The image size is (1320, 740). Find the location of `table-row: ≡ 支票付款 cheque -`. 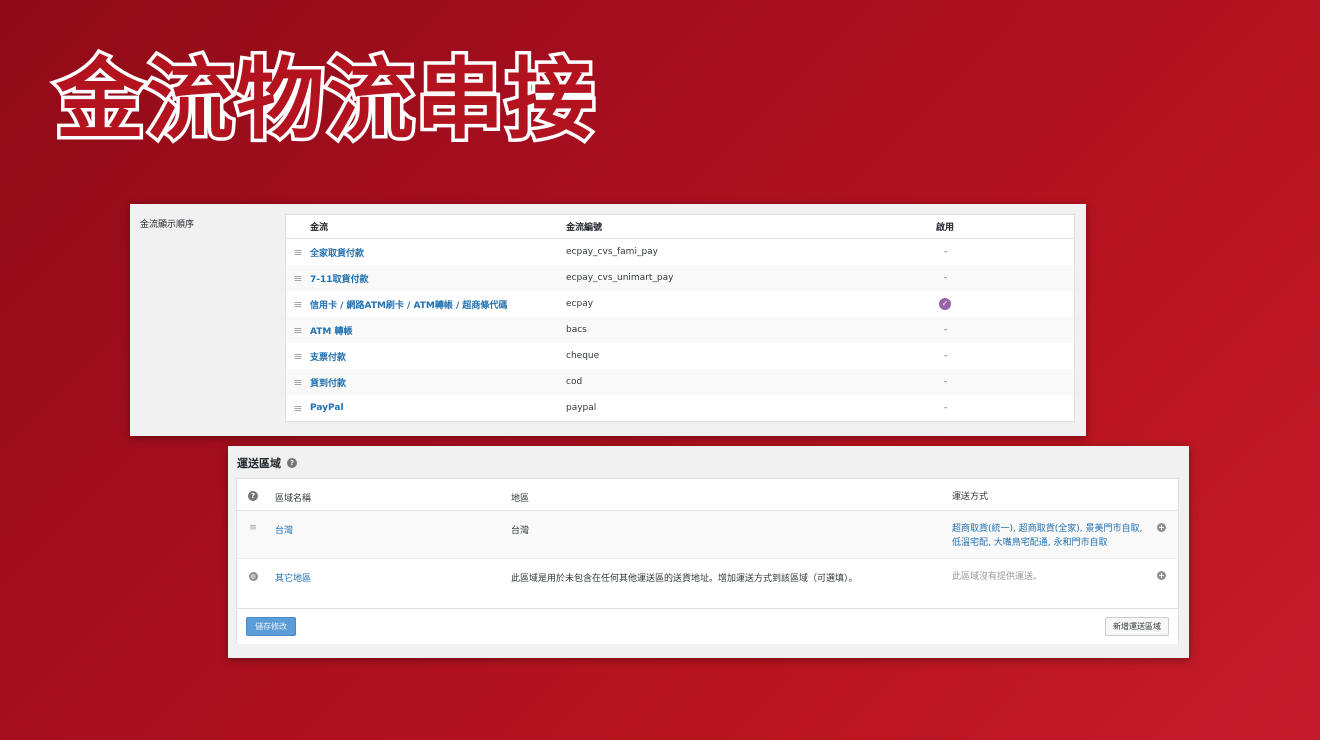

table-row: ≡ 支票付款 cheque - is located at coordinates (680, 356).